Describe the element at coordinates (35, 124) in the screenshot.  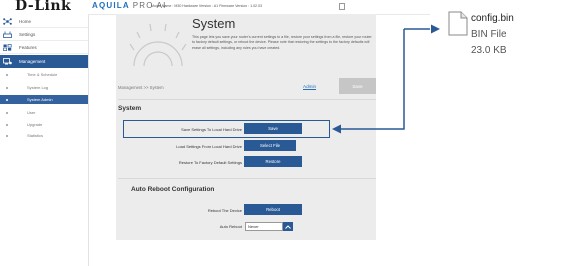
I see `subitem-label: Upgrade` at that location.